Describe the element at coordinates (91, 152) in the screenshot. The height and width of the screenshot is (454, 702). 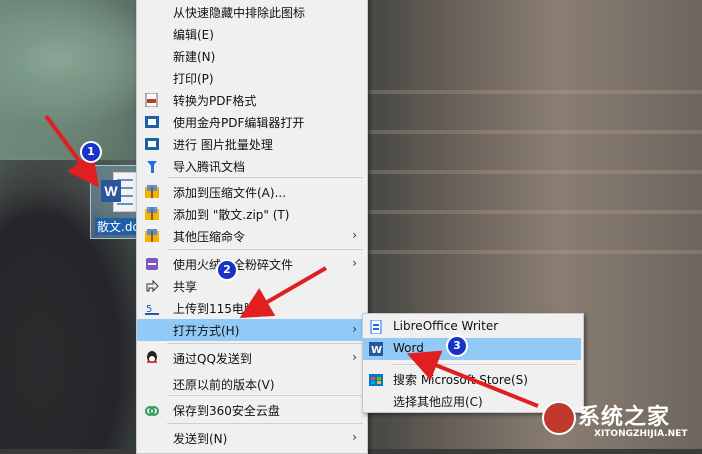
I see `step-badge-1: 1` at that location.